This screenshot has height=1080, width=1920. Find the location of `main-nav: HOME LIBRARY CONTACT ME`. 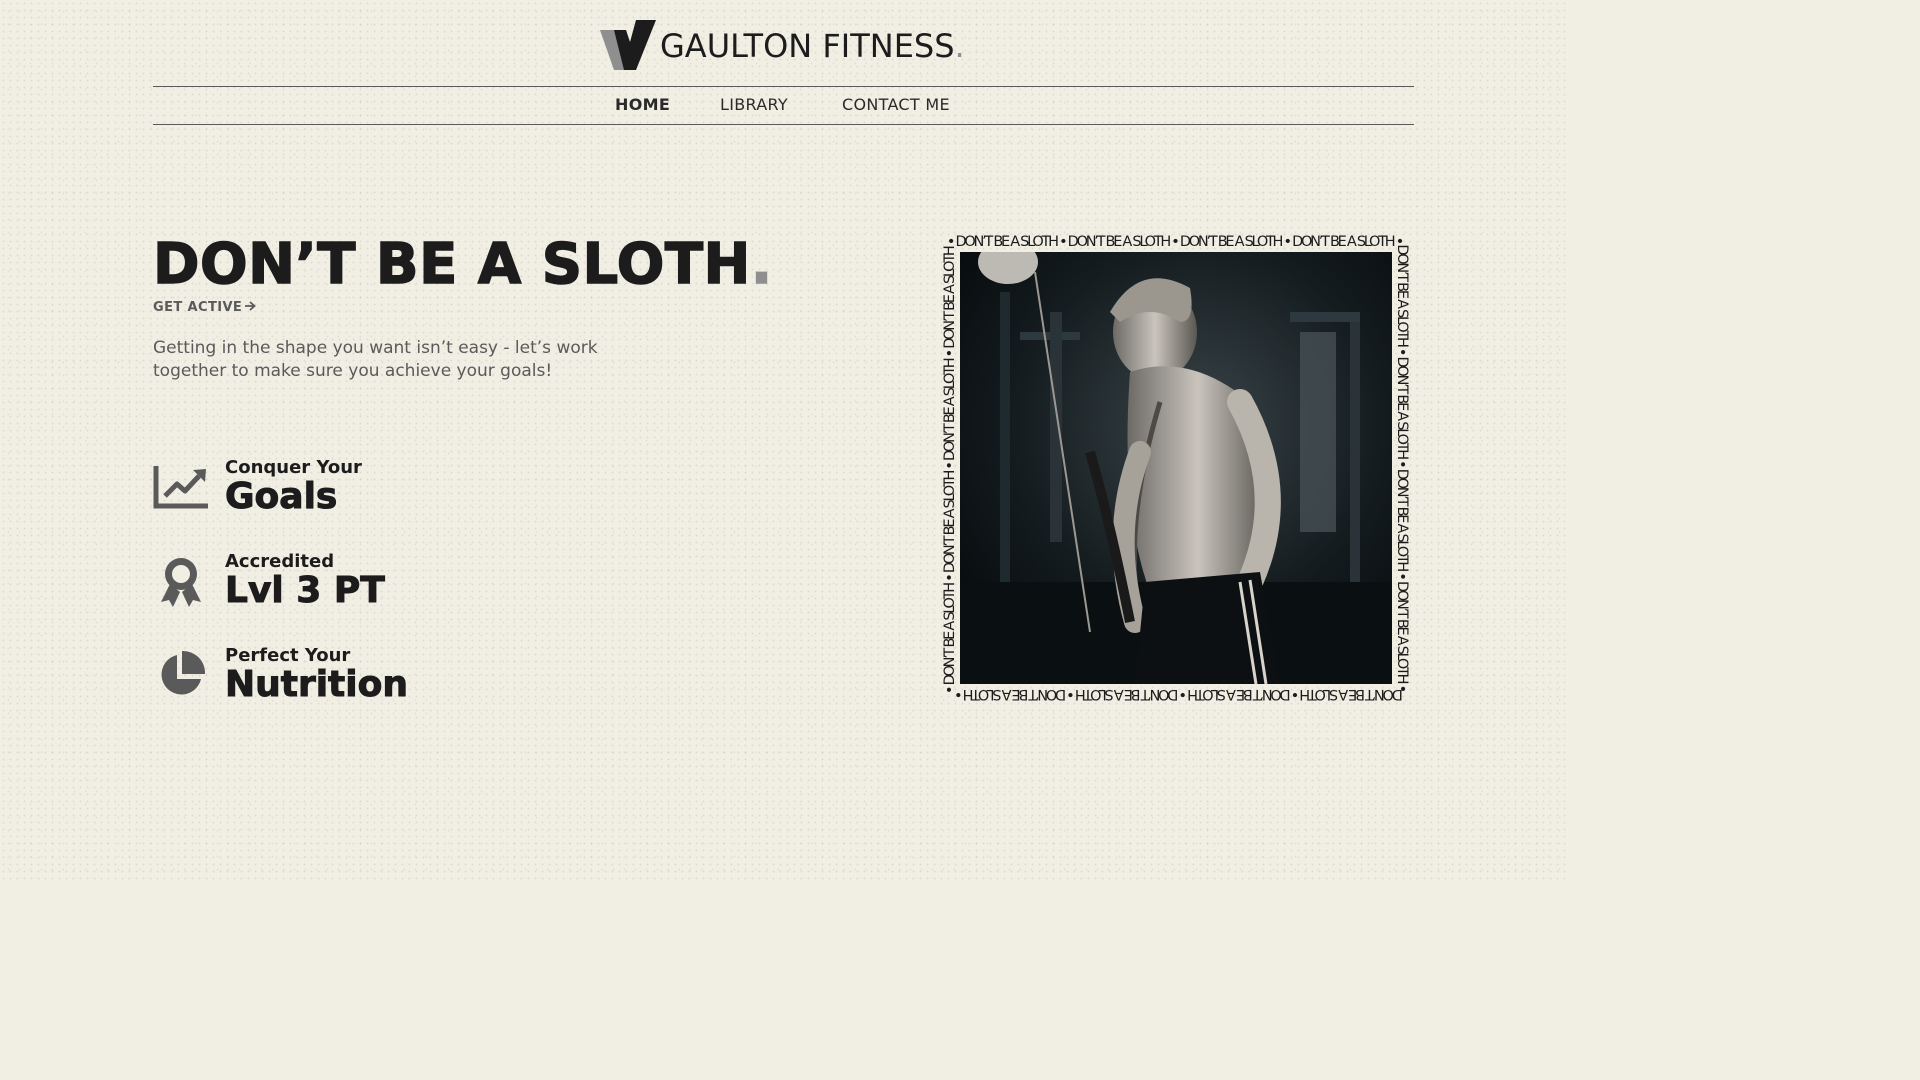

main-nav: HOME LIBRARY CONTACT ME is located at coordinates (783, 105).